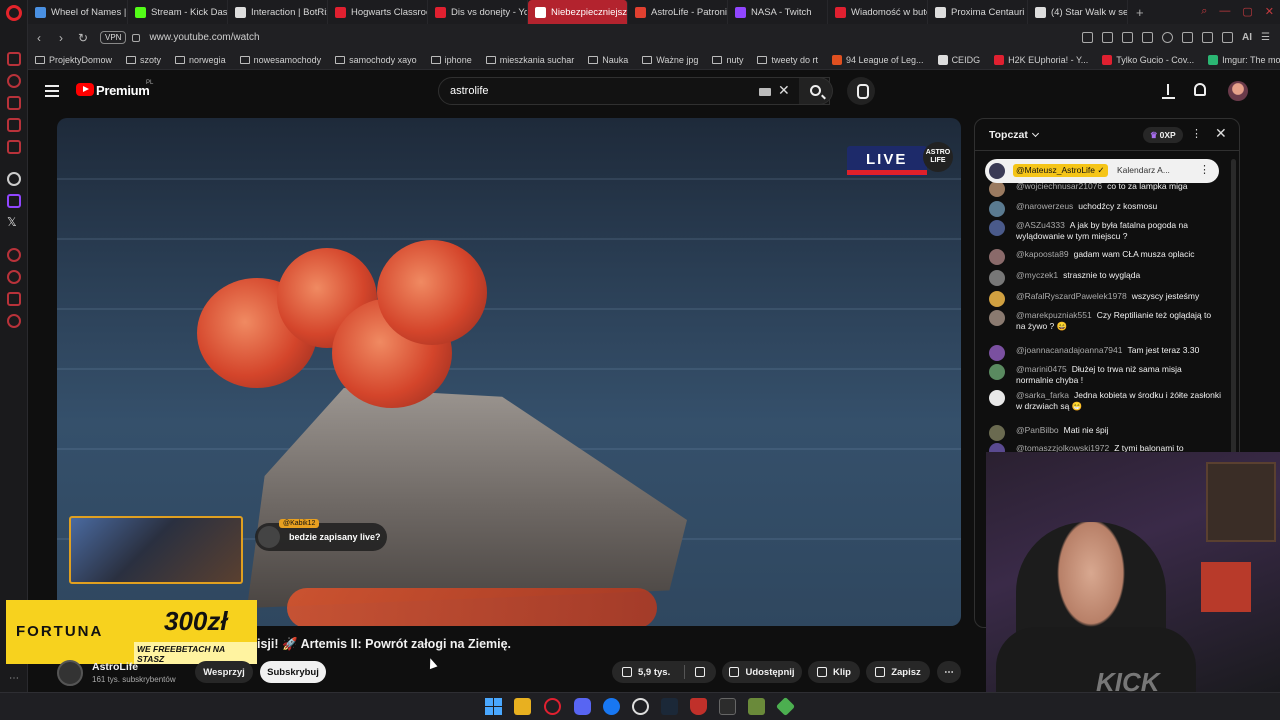 This screenshot has width=1280, height=720. I want to click on bookmark-item: iphone, so click(451, 60).